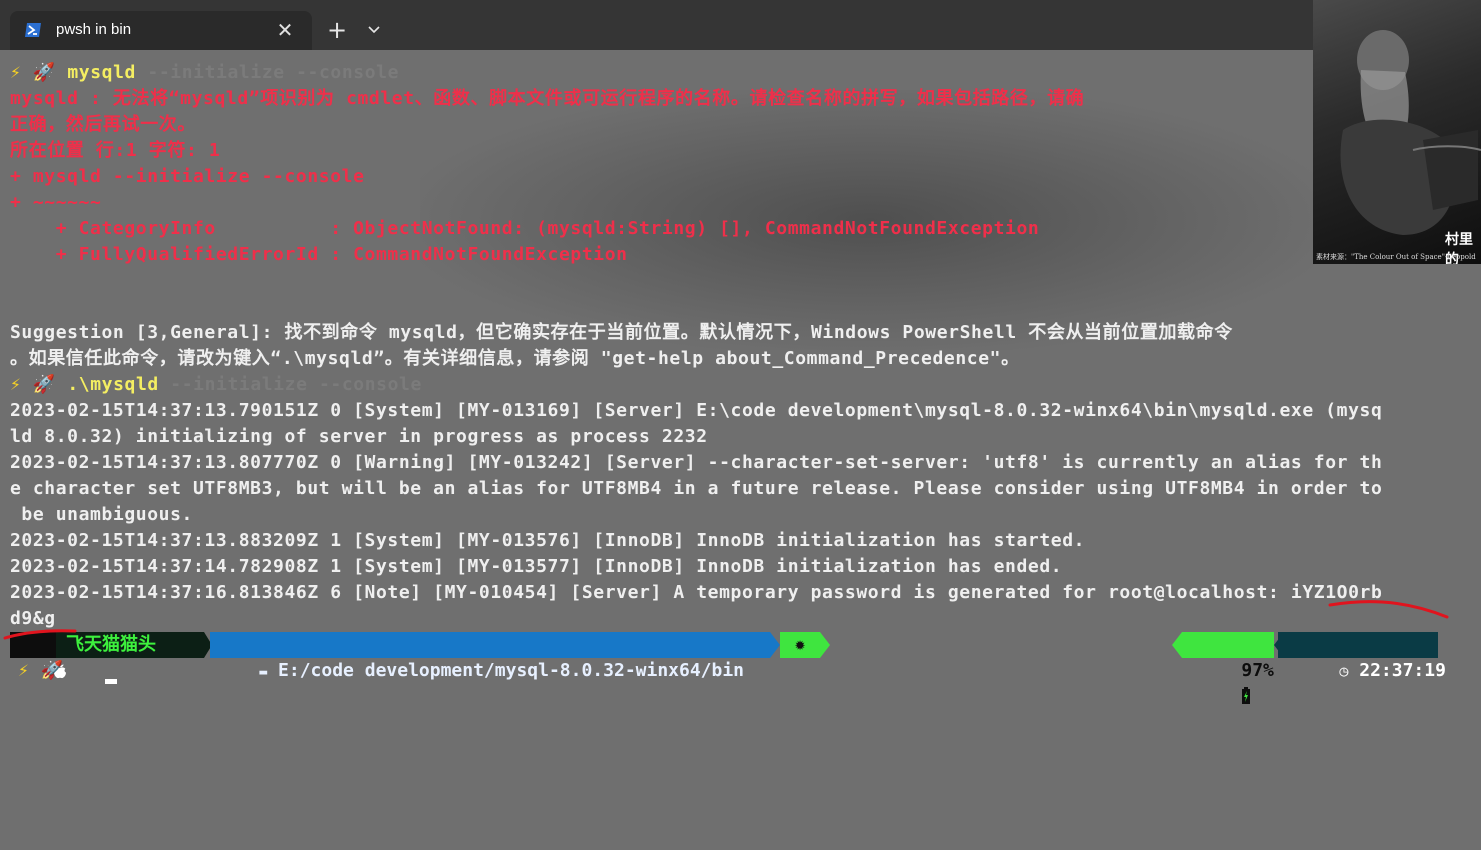 This screenshot has height=850, width=1481. What do you see at coordinates (1344, 671) in the screenshot?
I see `clock-icon: ◷` at bounding box center [1344, 671].